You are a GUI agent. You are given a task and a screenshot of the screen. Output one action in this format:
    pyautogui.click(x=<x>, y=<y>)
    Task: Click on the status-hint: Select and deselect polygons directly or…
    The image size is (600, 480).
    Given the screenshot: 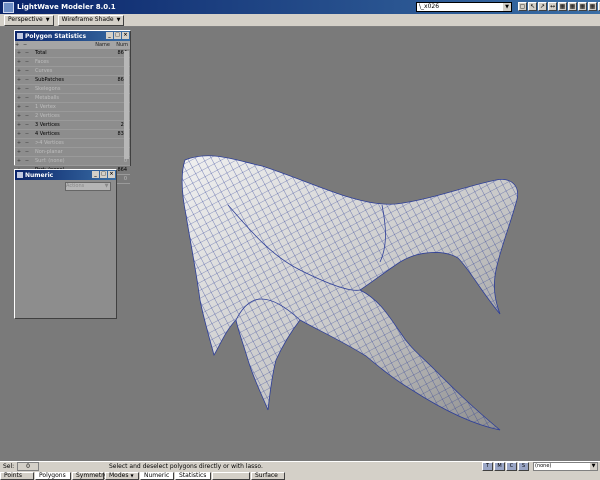 What is the action you would take?
    pyautogui.click(x=186, y=466)
    